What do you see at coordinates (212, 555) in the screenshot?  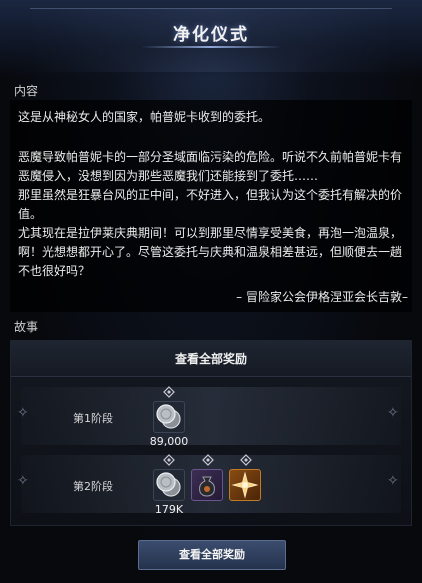 I see `view-all-rewards-button: 查看全部奖励` at bounding box center [212, 555].